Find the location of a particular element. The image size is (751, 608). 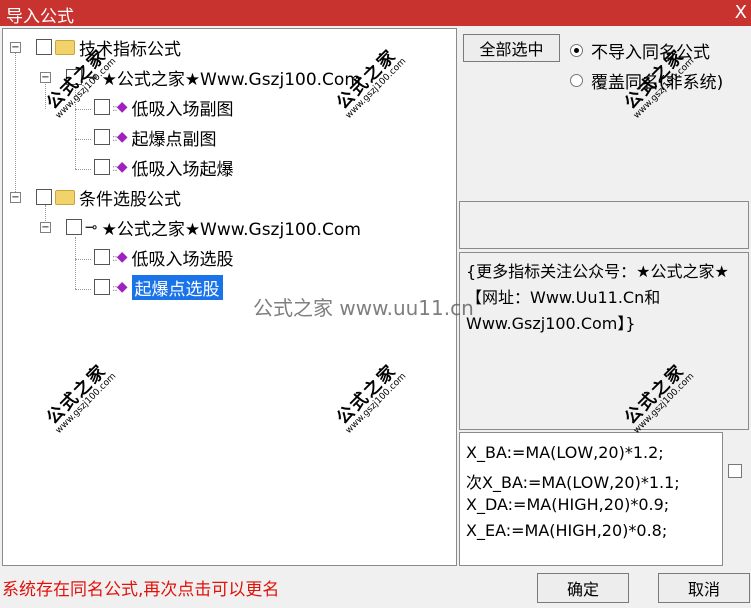

radio-overwrite-duplicates: 覆盖同名(非系统) is located at coordinates (646, 80).